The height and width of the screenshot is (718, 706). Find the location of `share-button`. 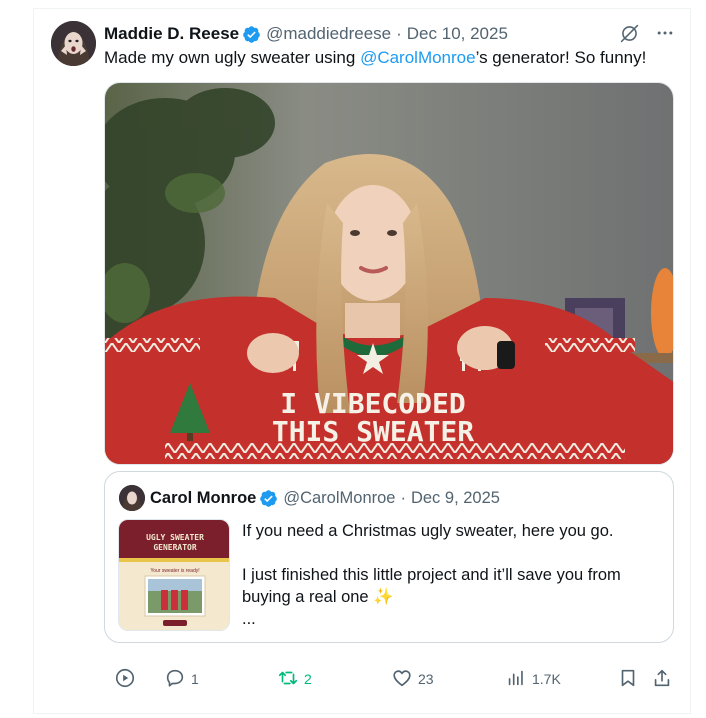

share-button is located at coordinates (662, 679).